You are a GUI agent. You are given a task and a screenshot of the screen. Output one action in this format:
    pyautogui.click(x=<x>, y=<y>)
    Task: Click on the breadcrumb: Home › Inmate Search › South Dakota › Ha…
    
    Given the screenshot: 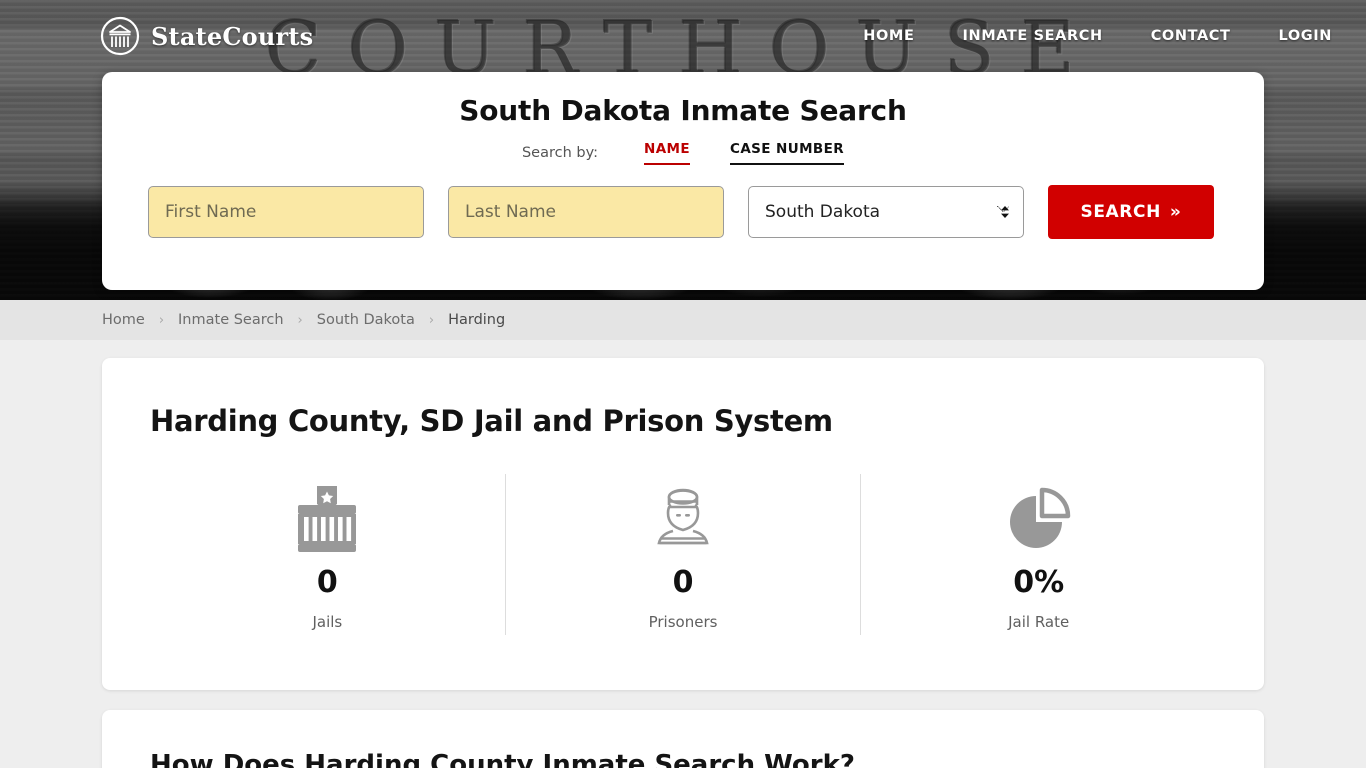 What is the action you would take?
    pyautogui.click(x=683, y=320)
    